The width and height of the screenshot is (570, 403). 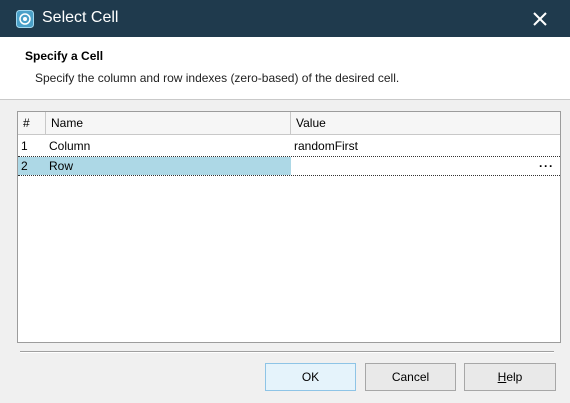 What do you see at coordinates (425, 123) in the screenshot?
I see `column-header-value: Value` at bounding box center [425, 123].